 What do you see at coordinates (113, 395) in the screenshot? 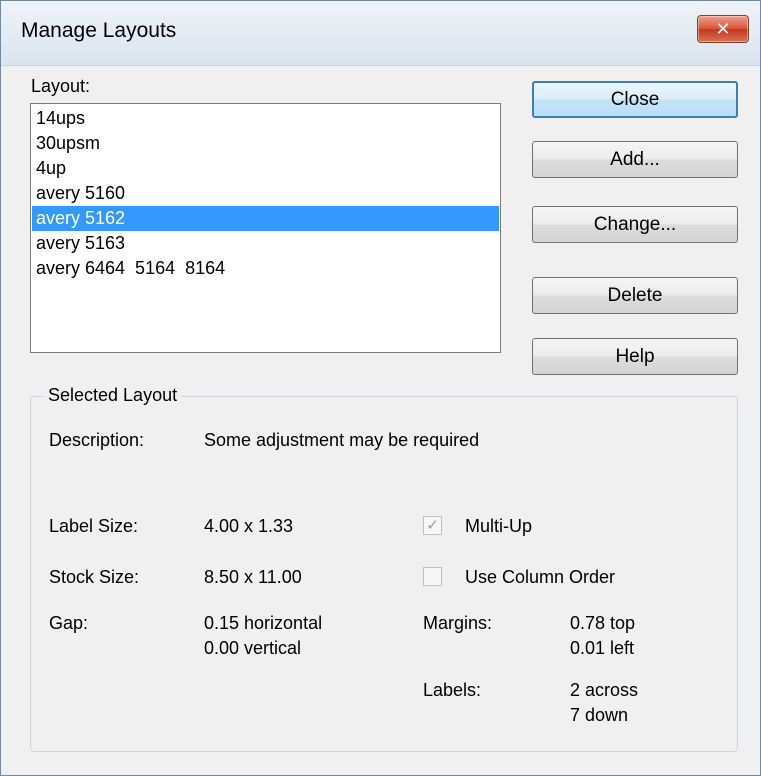
I see `selected-layout-title: Selected Layout` at bounding box center [113, 395].